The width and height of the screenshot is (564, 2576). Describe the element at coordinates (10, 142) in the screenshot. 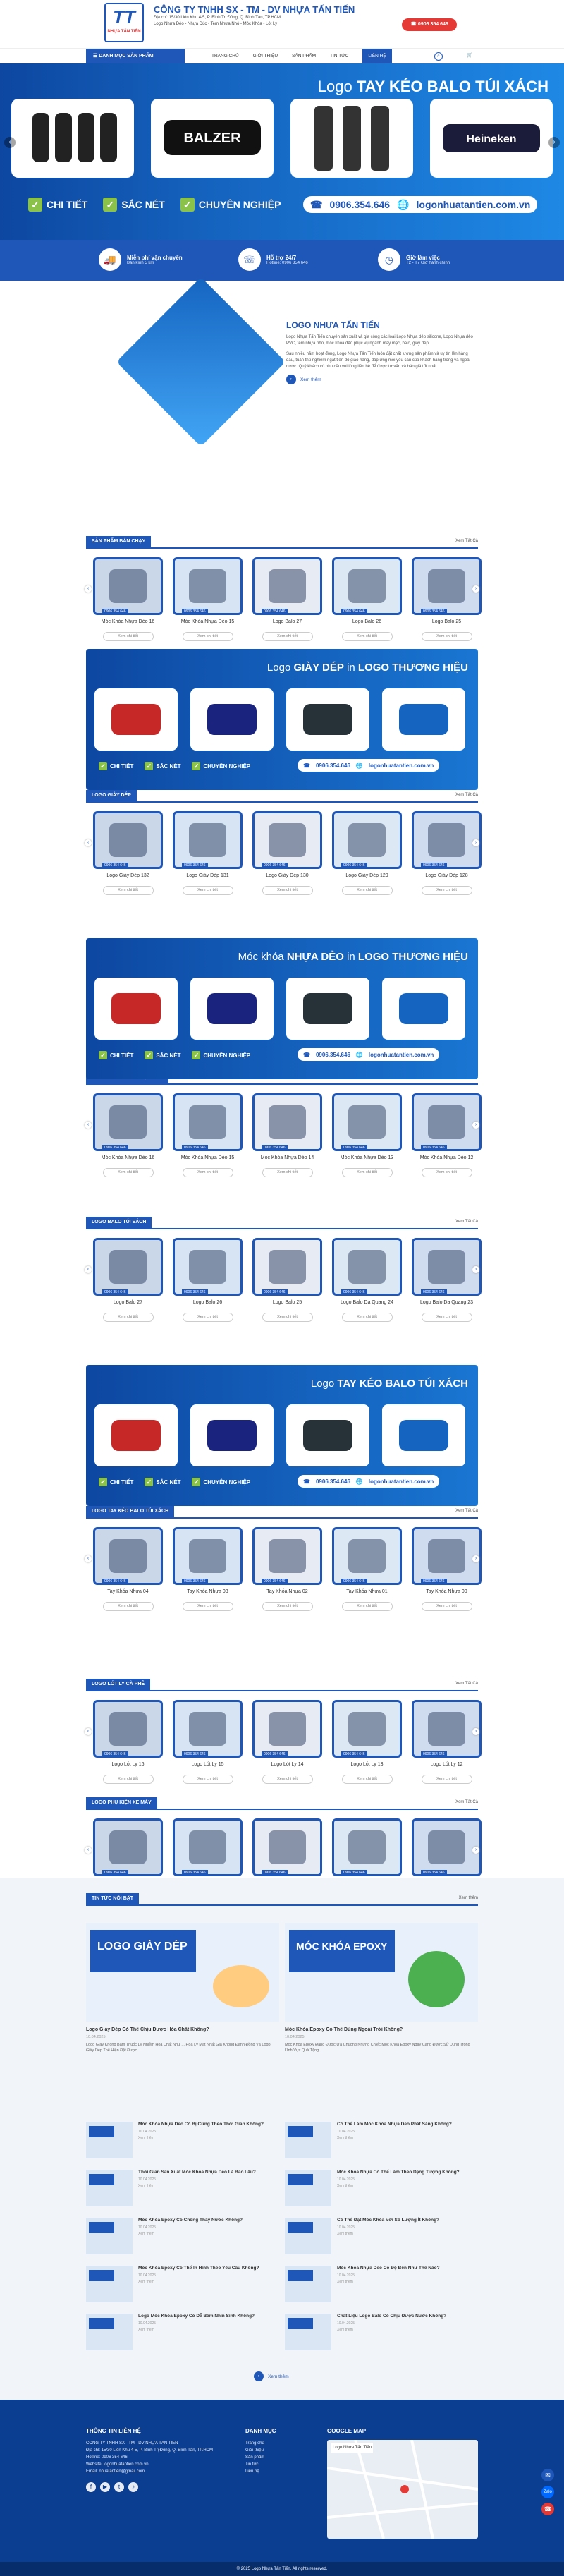

I see `hero-prev-arrow: ‹` at that location.